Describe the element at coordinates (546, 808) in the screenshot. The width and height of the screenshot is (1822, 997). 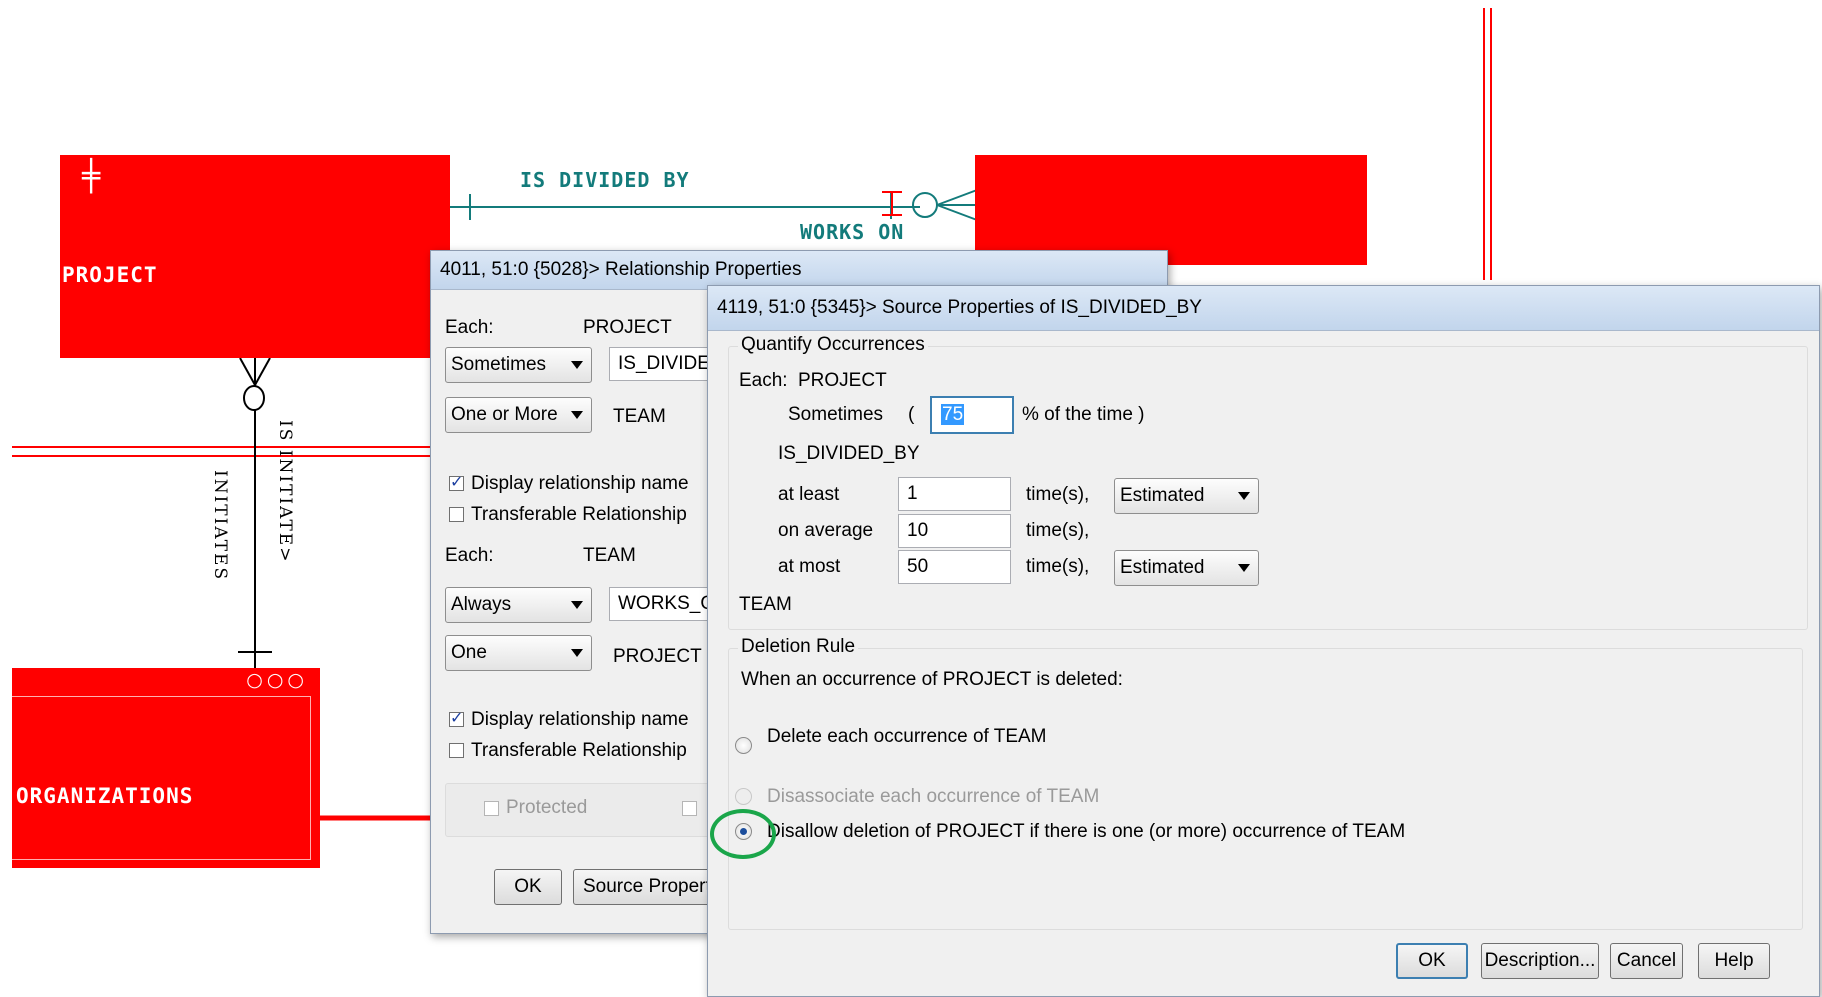
I see `protected-label: Protected` at that location.